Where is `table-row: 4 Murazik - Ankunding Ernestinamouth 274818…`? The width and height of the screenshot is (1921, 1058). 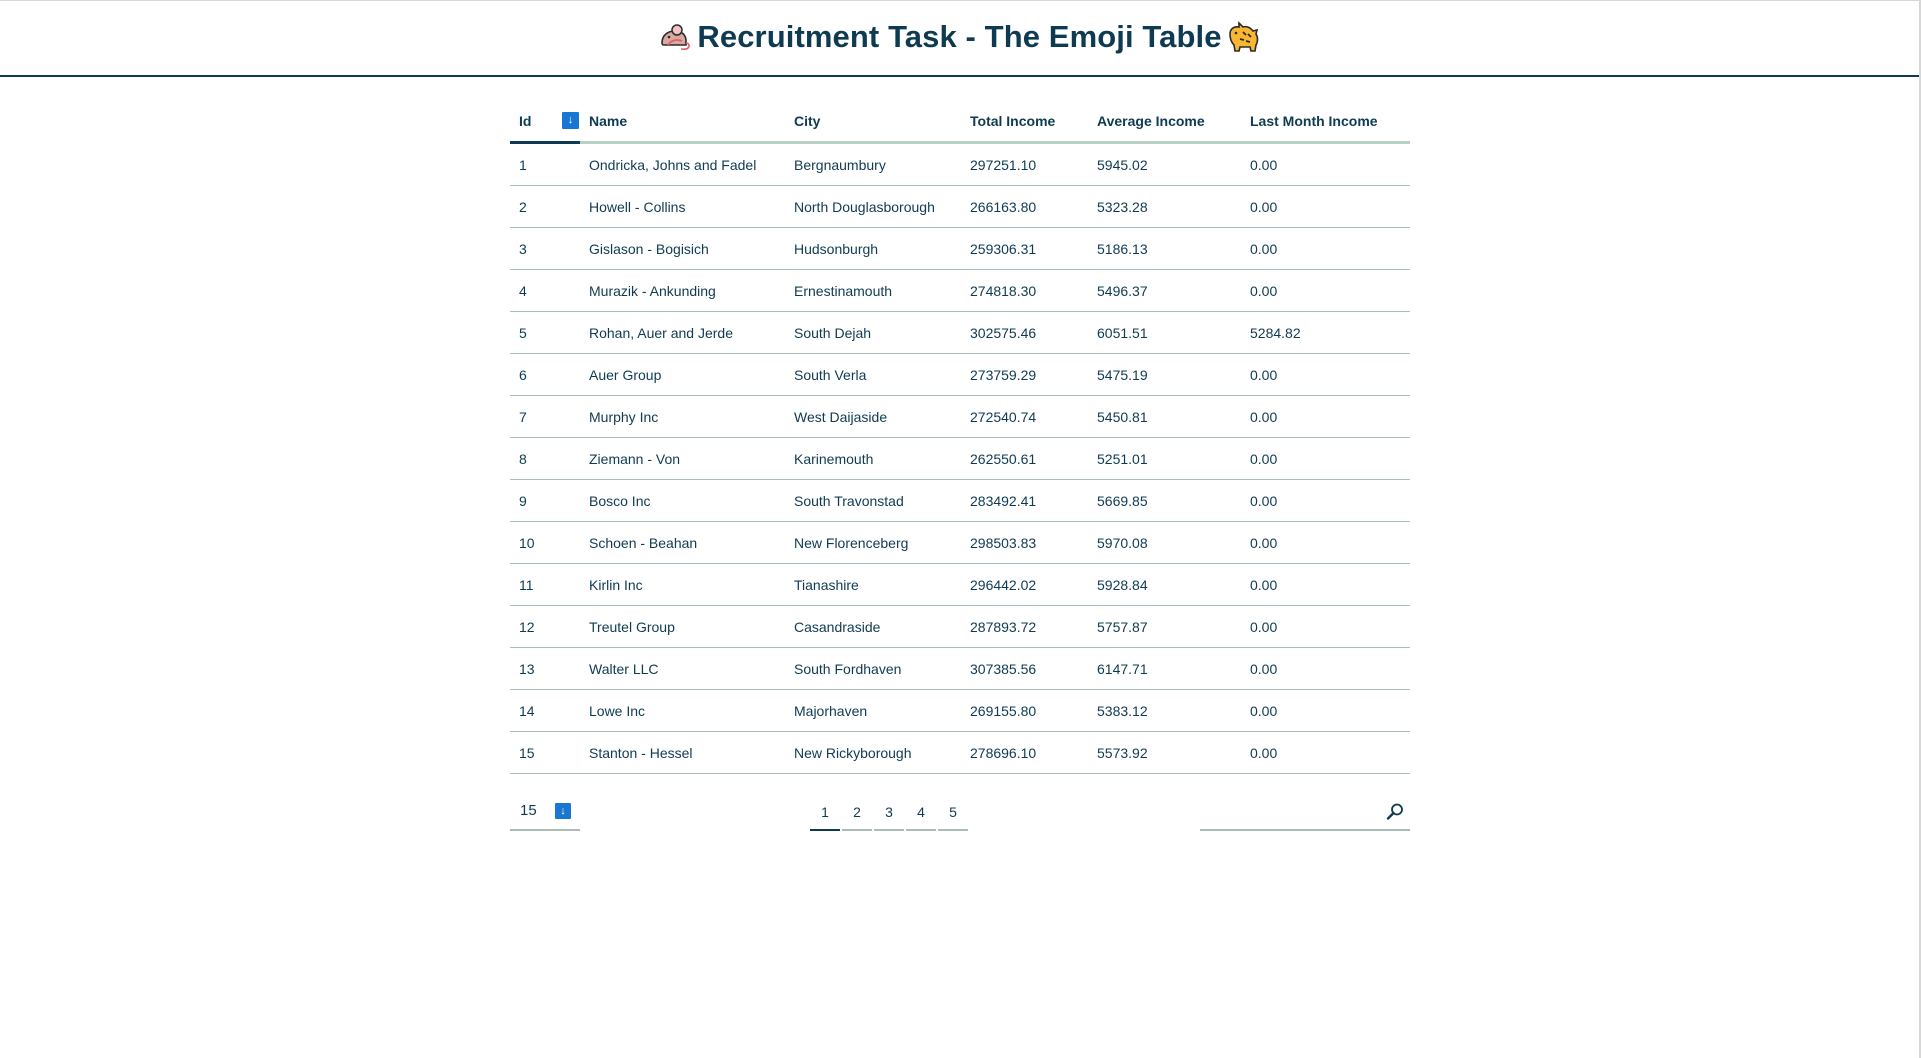 table-row: 4 Murazik - Ankunding Ernestinamouth 274818… is located at coordinates (960, 290).